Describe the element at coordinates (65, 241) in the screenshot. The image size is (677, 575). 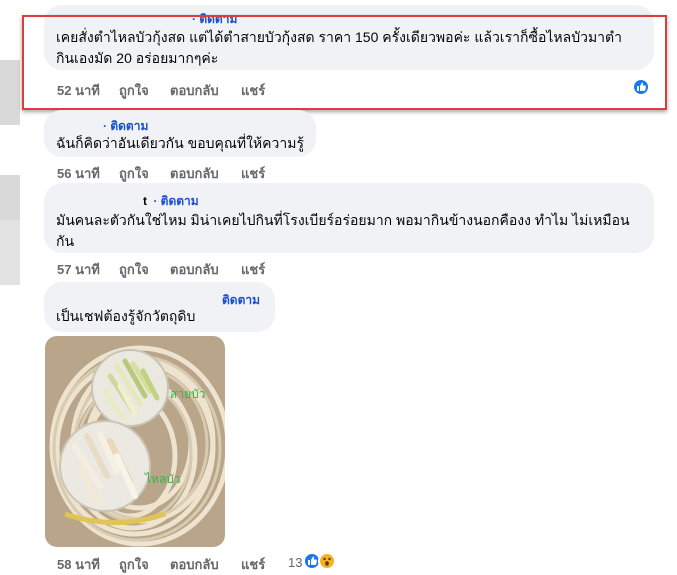
I see `comment-text: กัน` at that location.